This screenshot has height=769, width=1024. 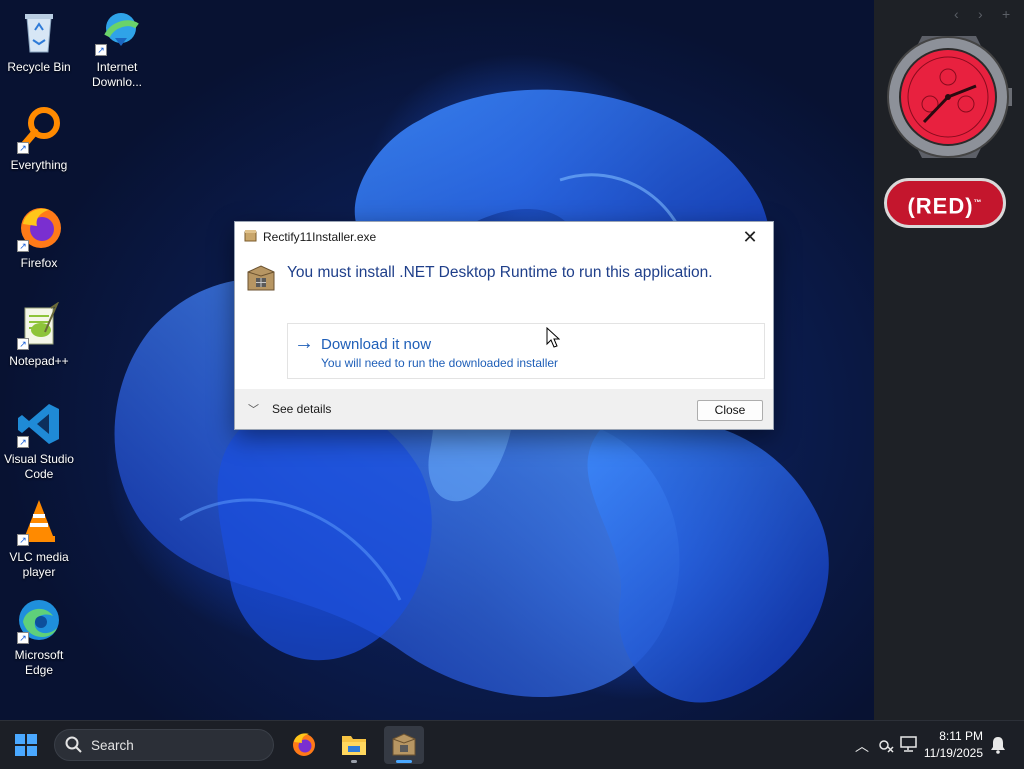 I want to click on desktop-icon-vlc: ↗ VLC media player, so click(x=39, y=539).